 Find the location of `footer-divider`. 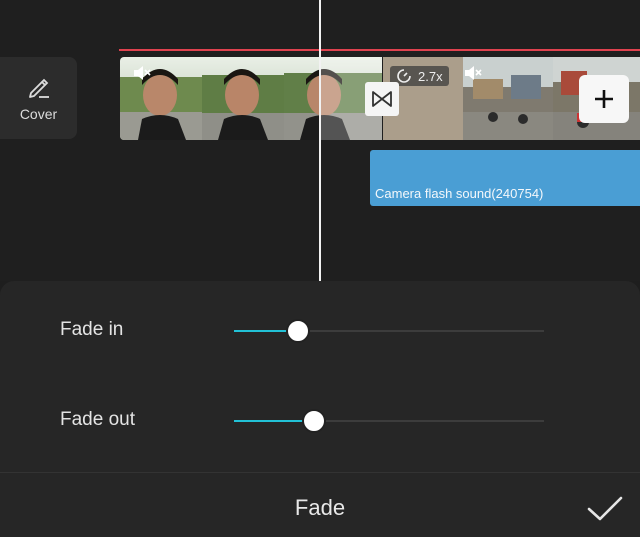

footer-divider is located at coordinates (320, 472).